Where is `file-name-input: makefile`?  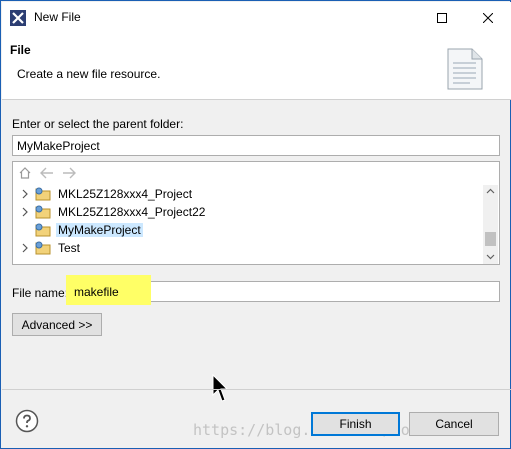
file-name-input: makefile is located at coordinates (283, 290).